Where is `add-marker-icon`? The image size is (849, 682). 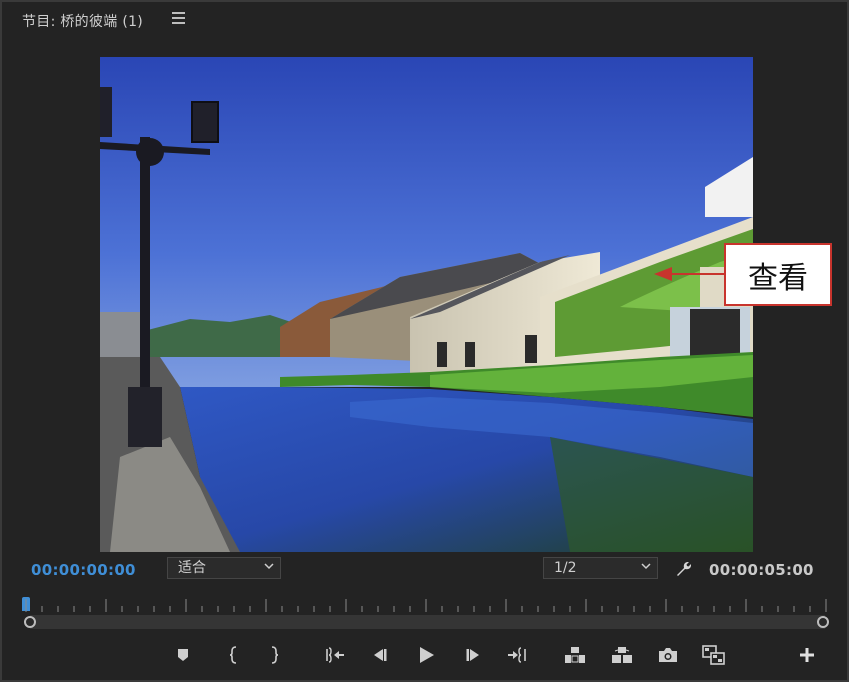 add-marker-icon is located at coordinates (183, 655).